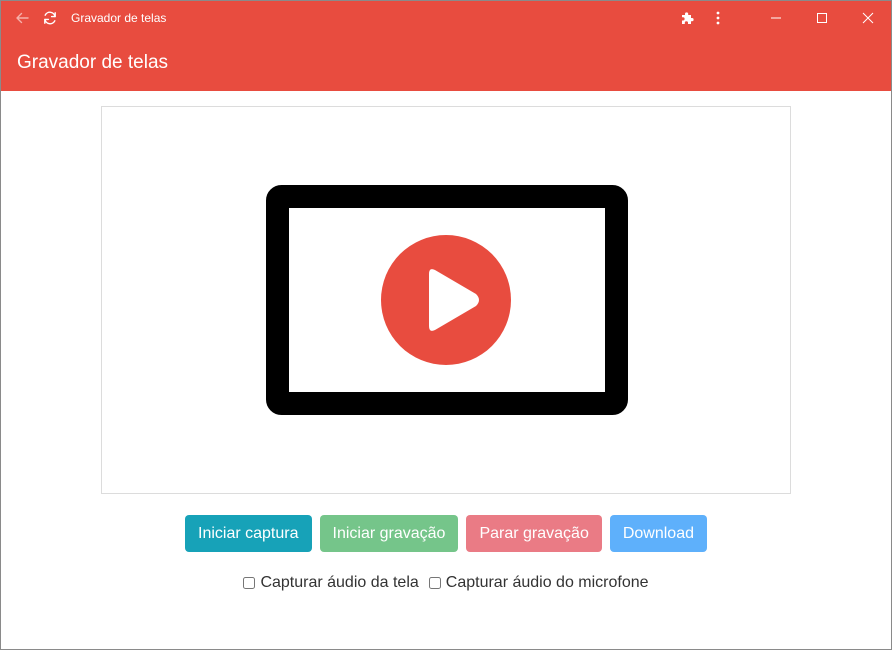 The image size is (892, 650). What do you see at coordinates (339, 582) in the screenshot?
I see `screen-audio-label: Capturar áudio da tela` at bounding box center [339, 582].